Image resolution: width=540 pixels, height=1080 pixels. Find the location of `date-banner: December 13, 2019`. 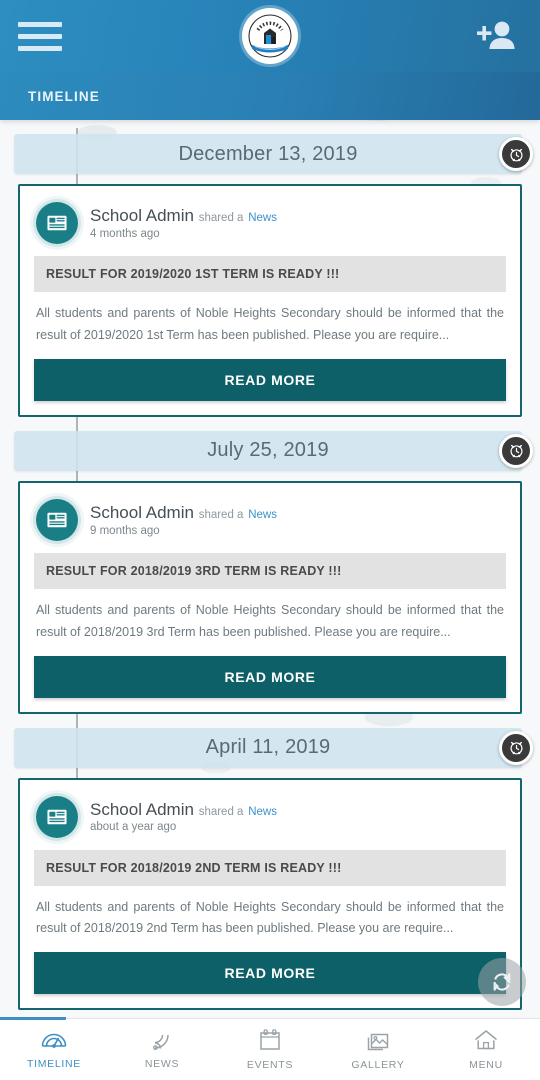

date-banner: December 13, 2019 is located at coordinates (273, 154).